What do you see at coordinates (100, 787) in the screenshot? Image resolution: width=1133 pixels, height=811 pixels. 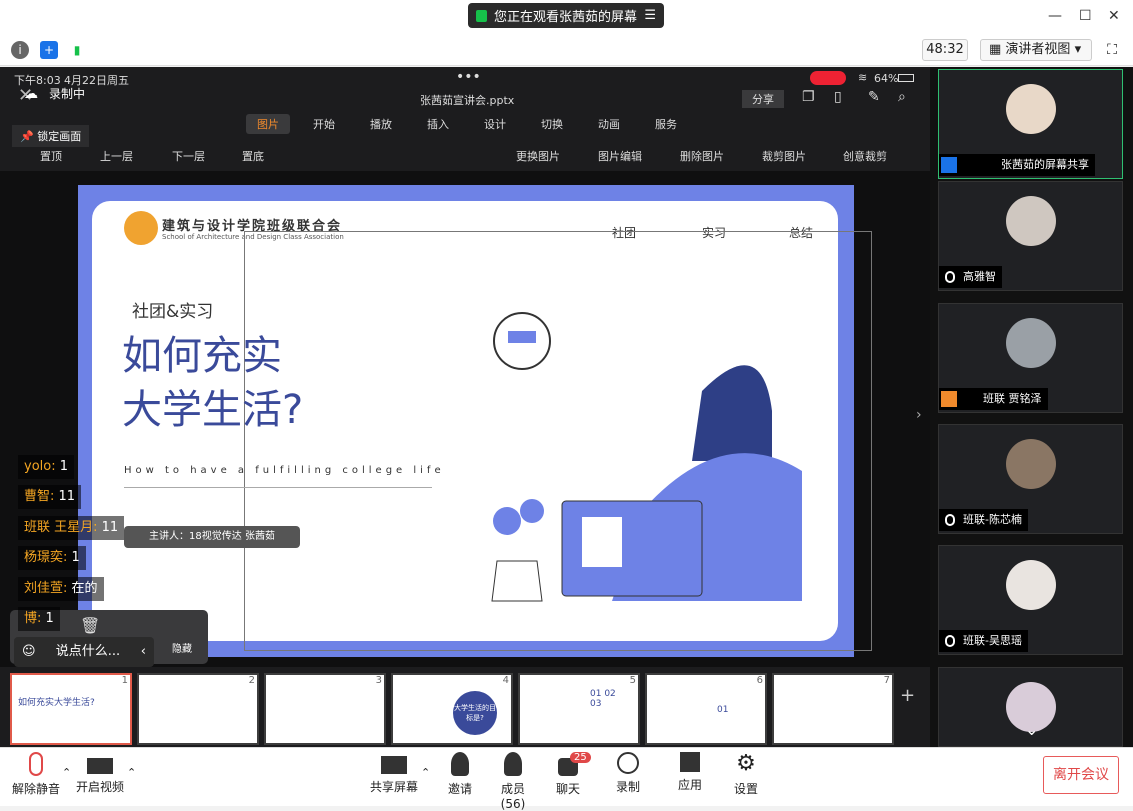 I see `start-video-label: 开启视频` at bounding box center [100, 787].